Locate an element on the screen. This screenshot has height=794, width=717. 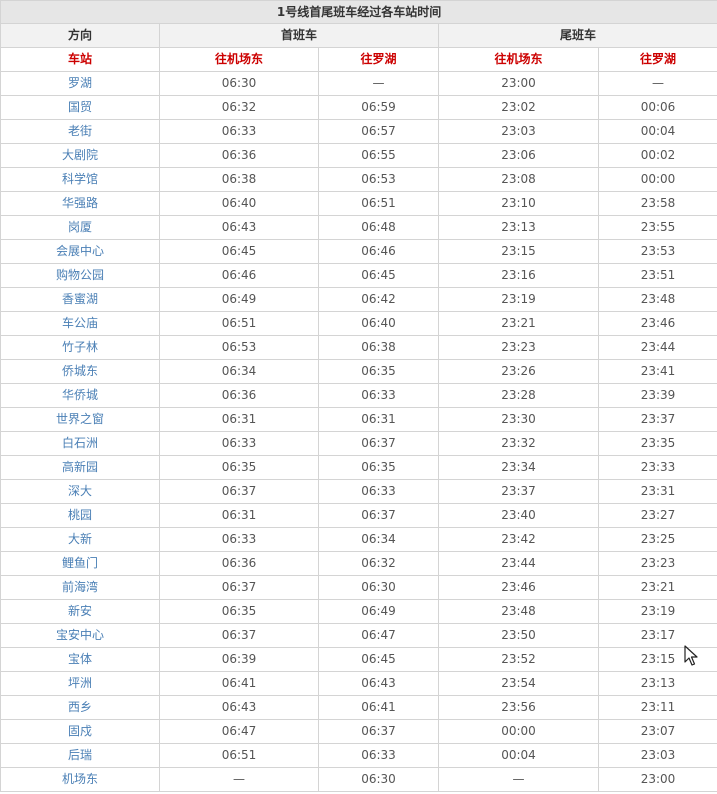
first-train-to-luohu-cell: 06:32 is located at coordinates (378, 563).